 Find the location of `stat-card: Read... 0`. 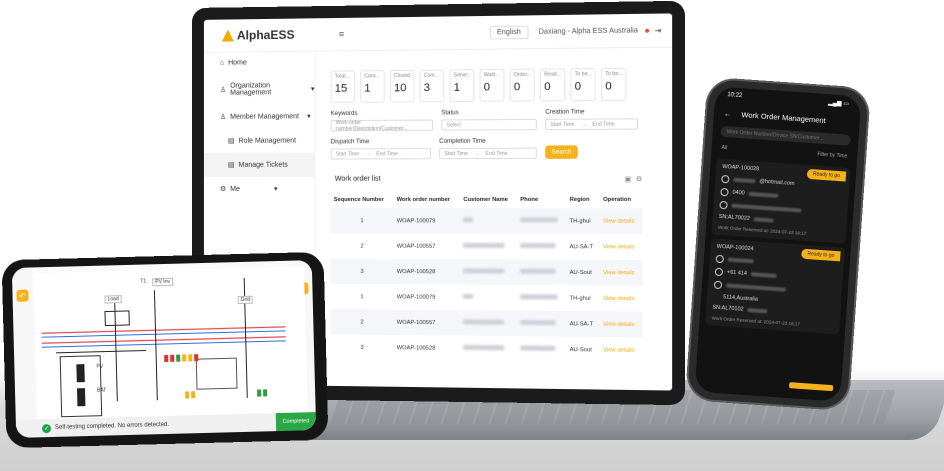

stat-card: Read... 0 is located at coordinates (552, 85).